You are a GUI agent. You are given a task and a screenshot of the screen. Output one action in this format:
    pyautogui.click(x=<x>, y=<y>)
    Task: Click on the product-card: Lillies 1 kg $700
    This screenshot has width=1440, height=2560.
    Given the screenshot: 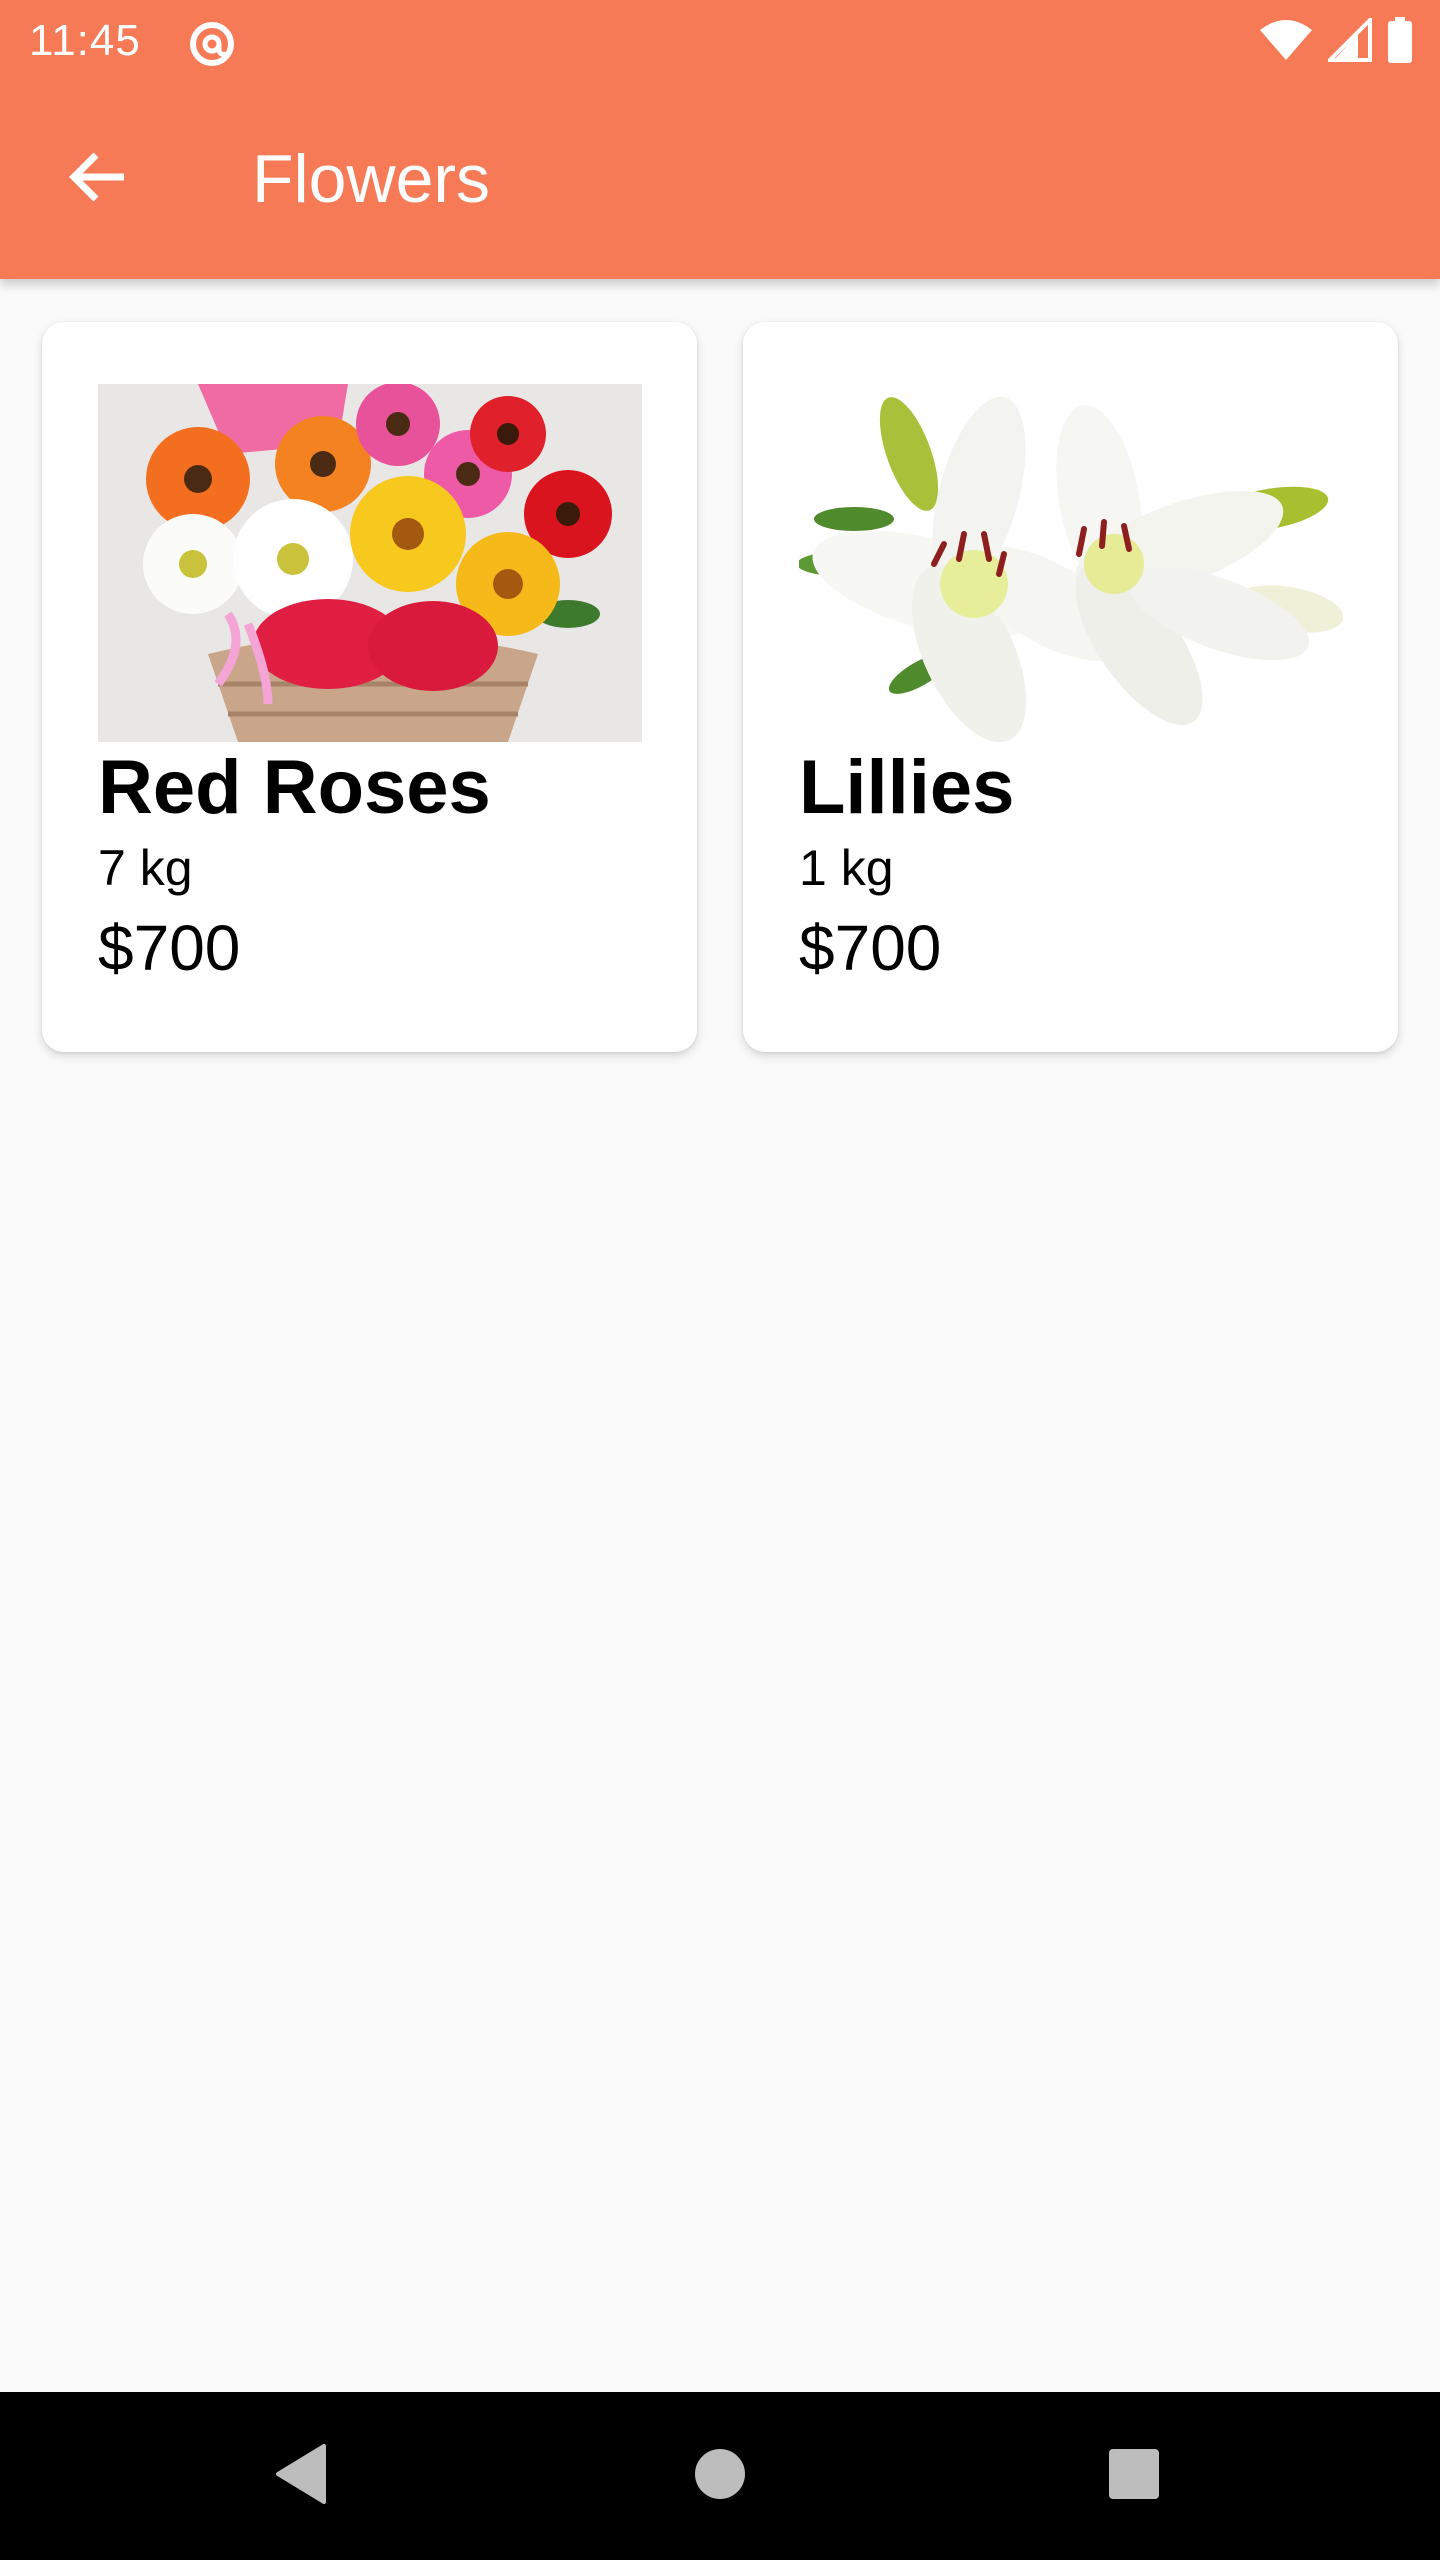 What is the action you would take?
    pyautogui.click(x=1070, y=687)
    